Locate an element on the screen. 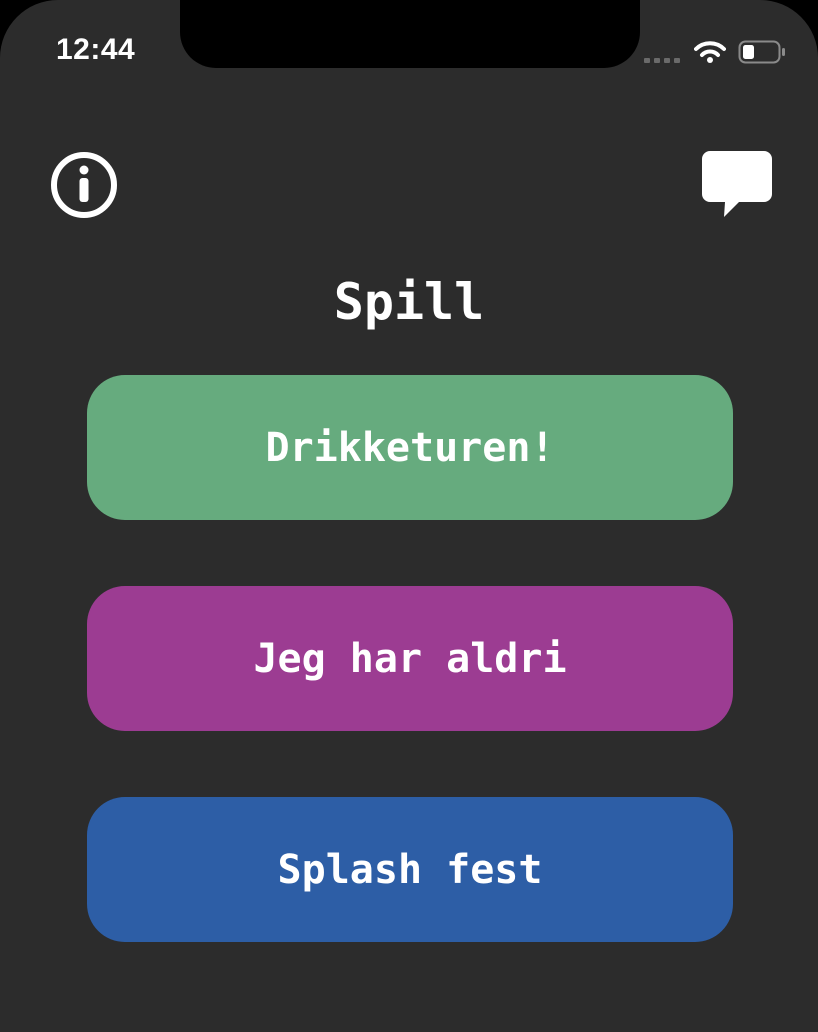 The height and width of the screenshot is (1032, 818). game-button-jeg-har-aldri: Jeg har aldri is located at coordinates (410, 658).